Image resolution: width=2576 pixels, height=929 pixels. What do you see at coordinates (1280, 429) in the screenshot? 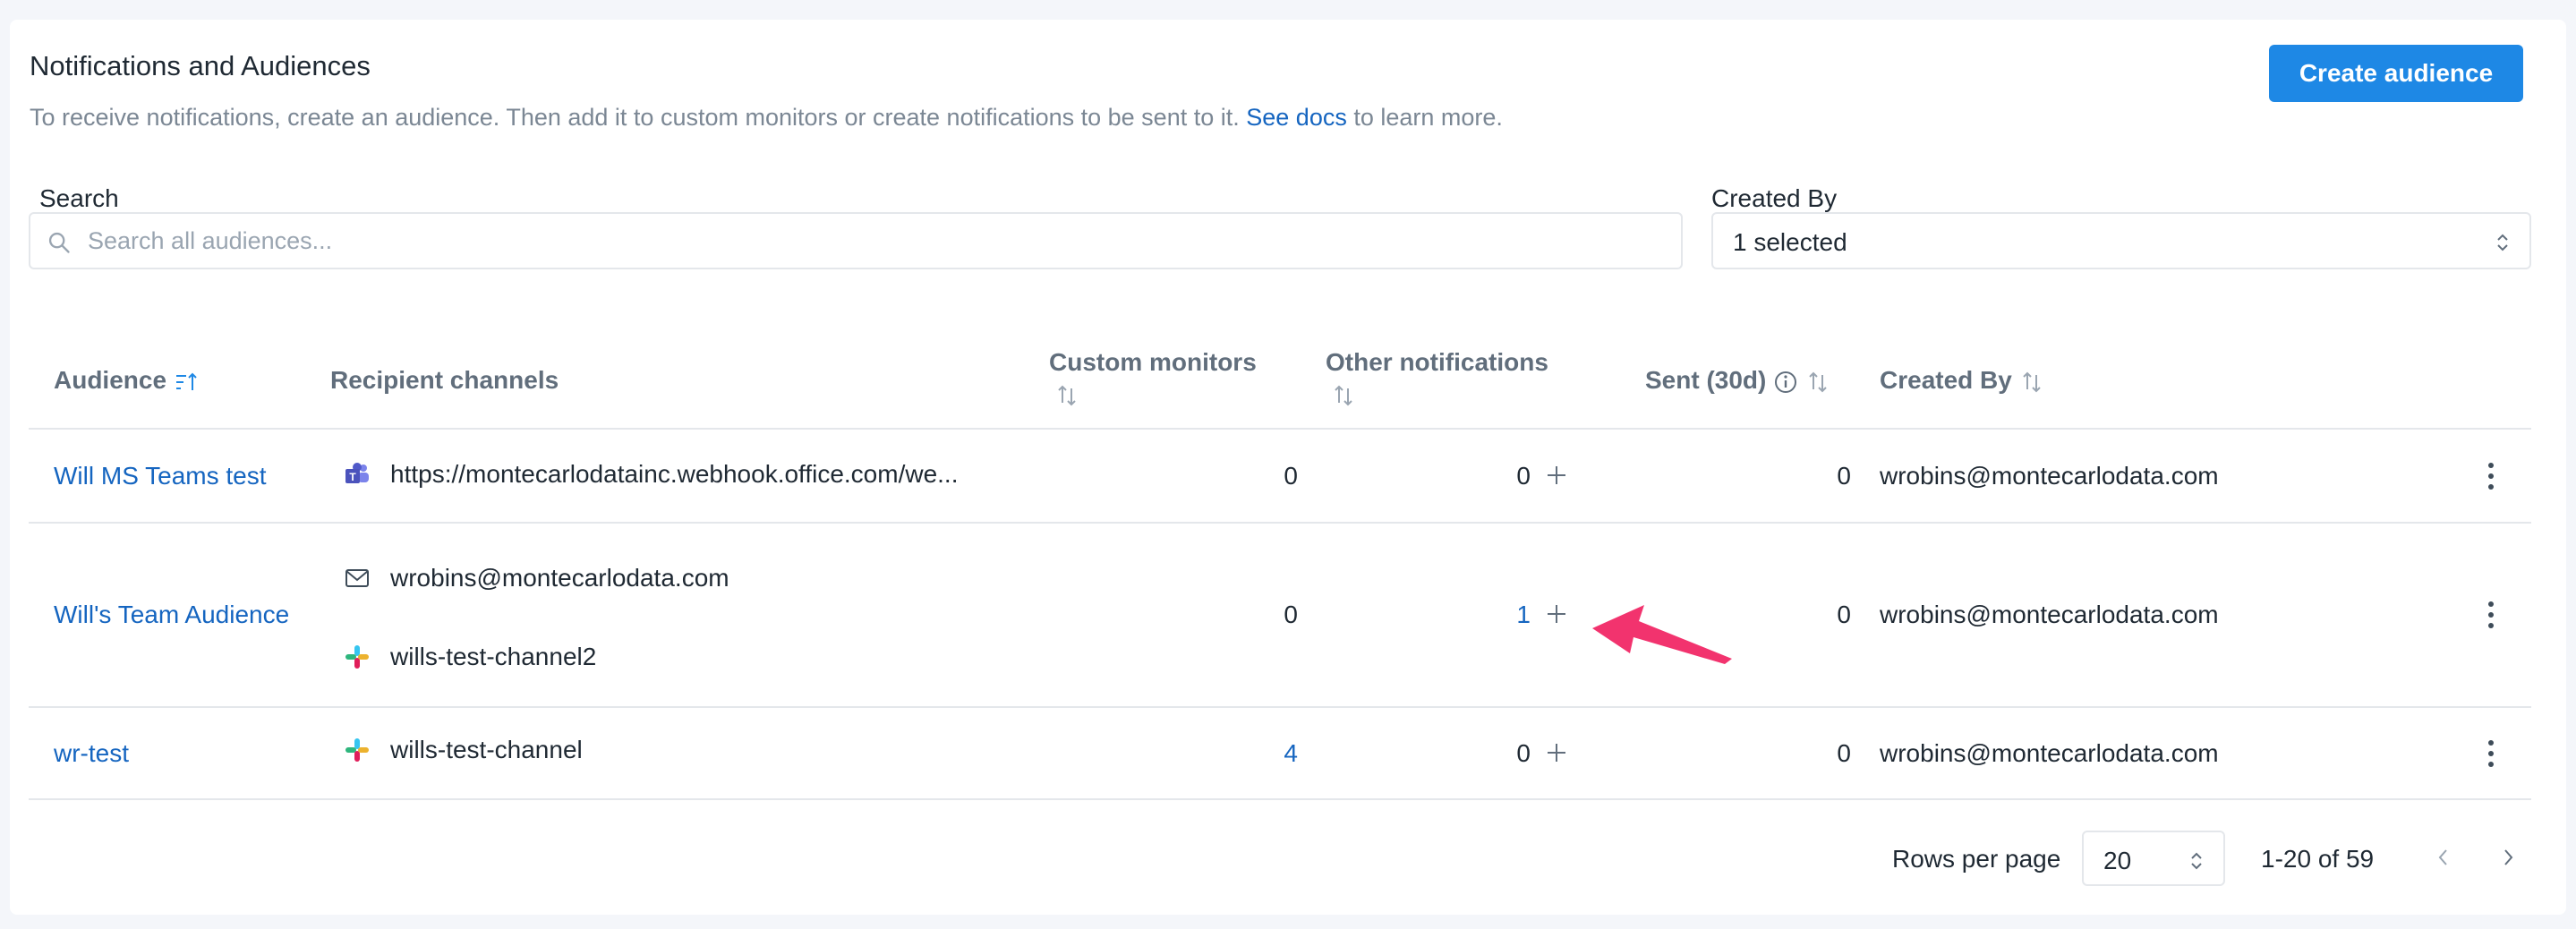
I see `table-header-divider` at bounding box center [1280, 429].